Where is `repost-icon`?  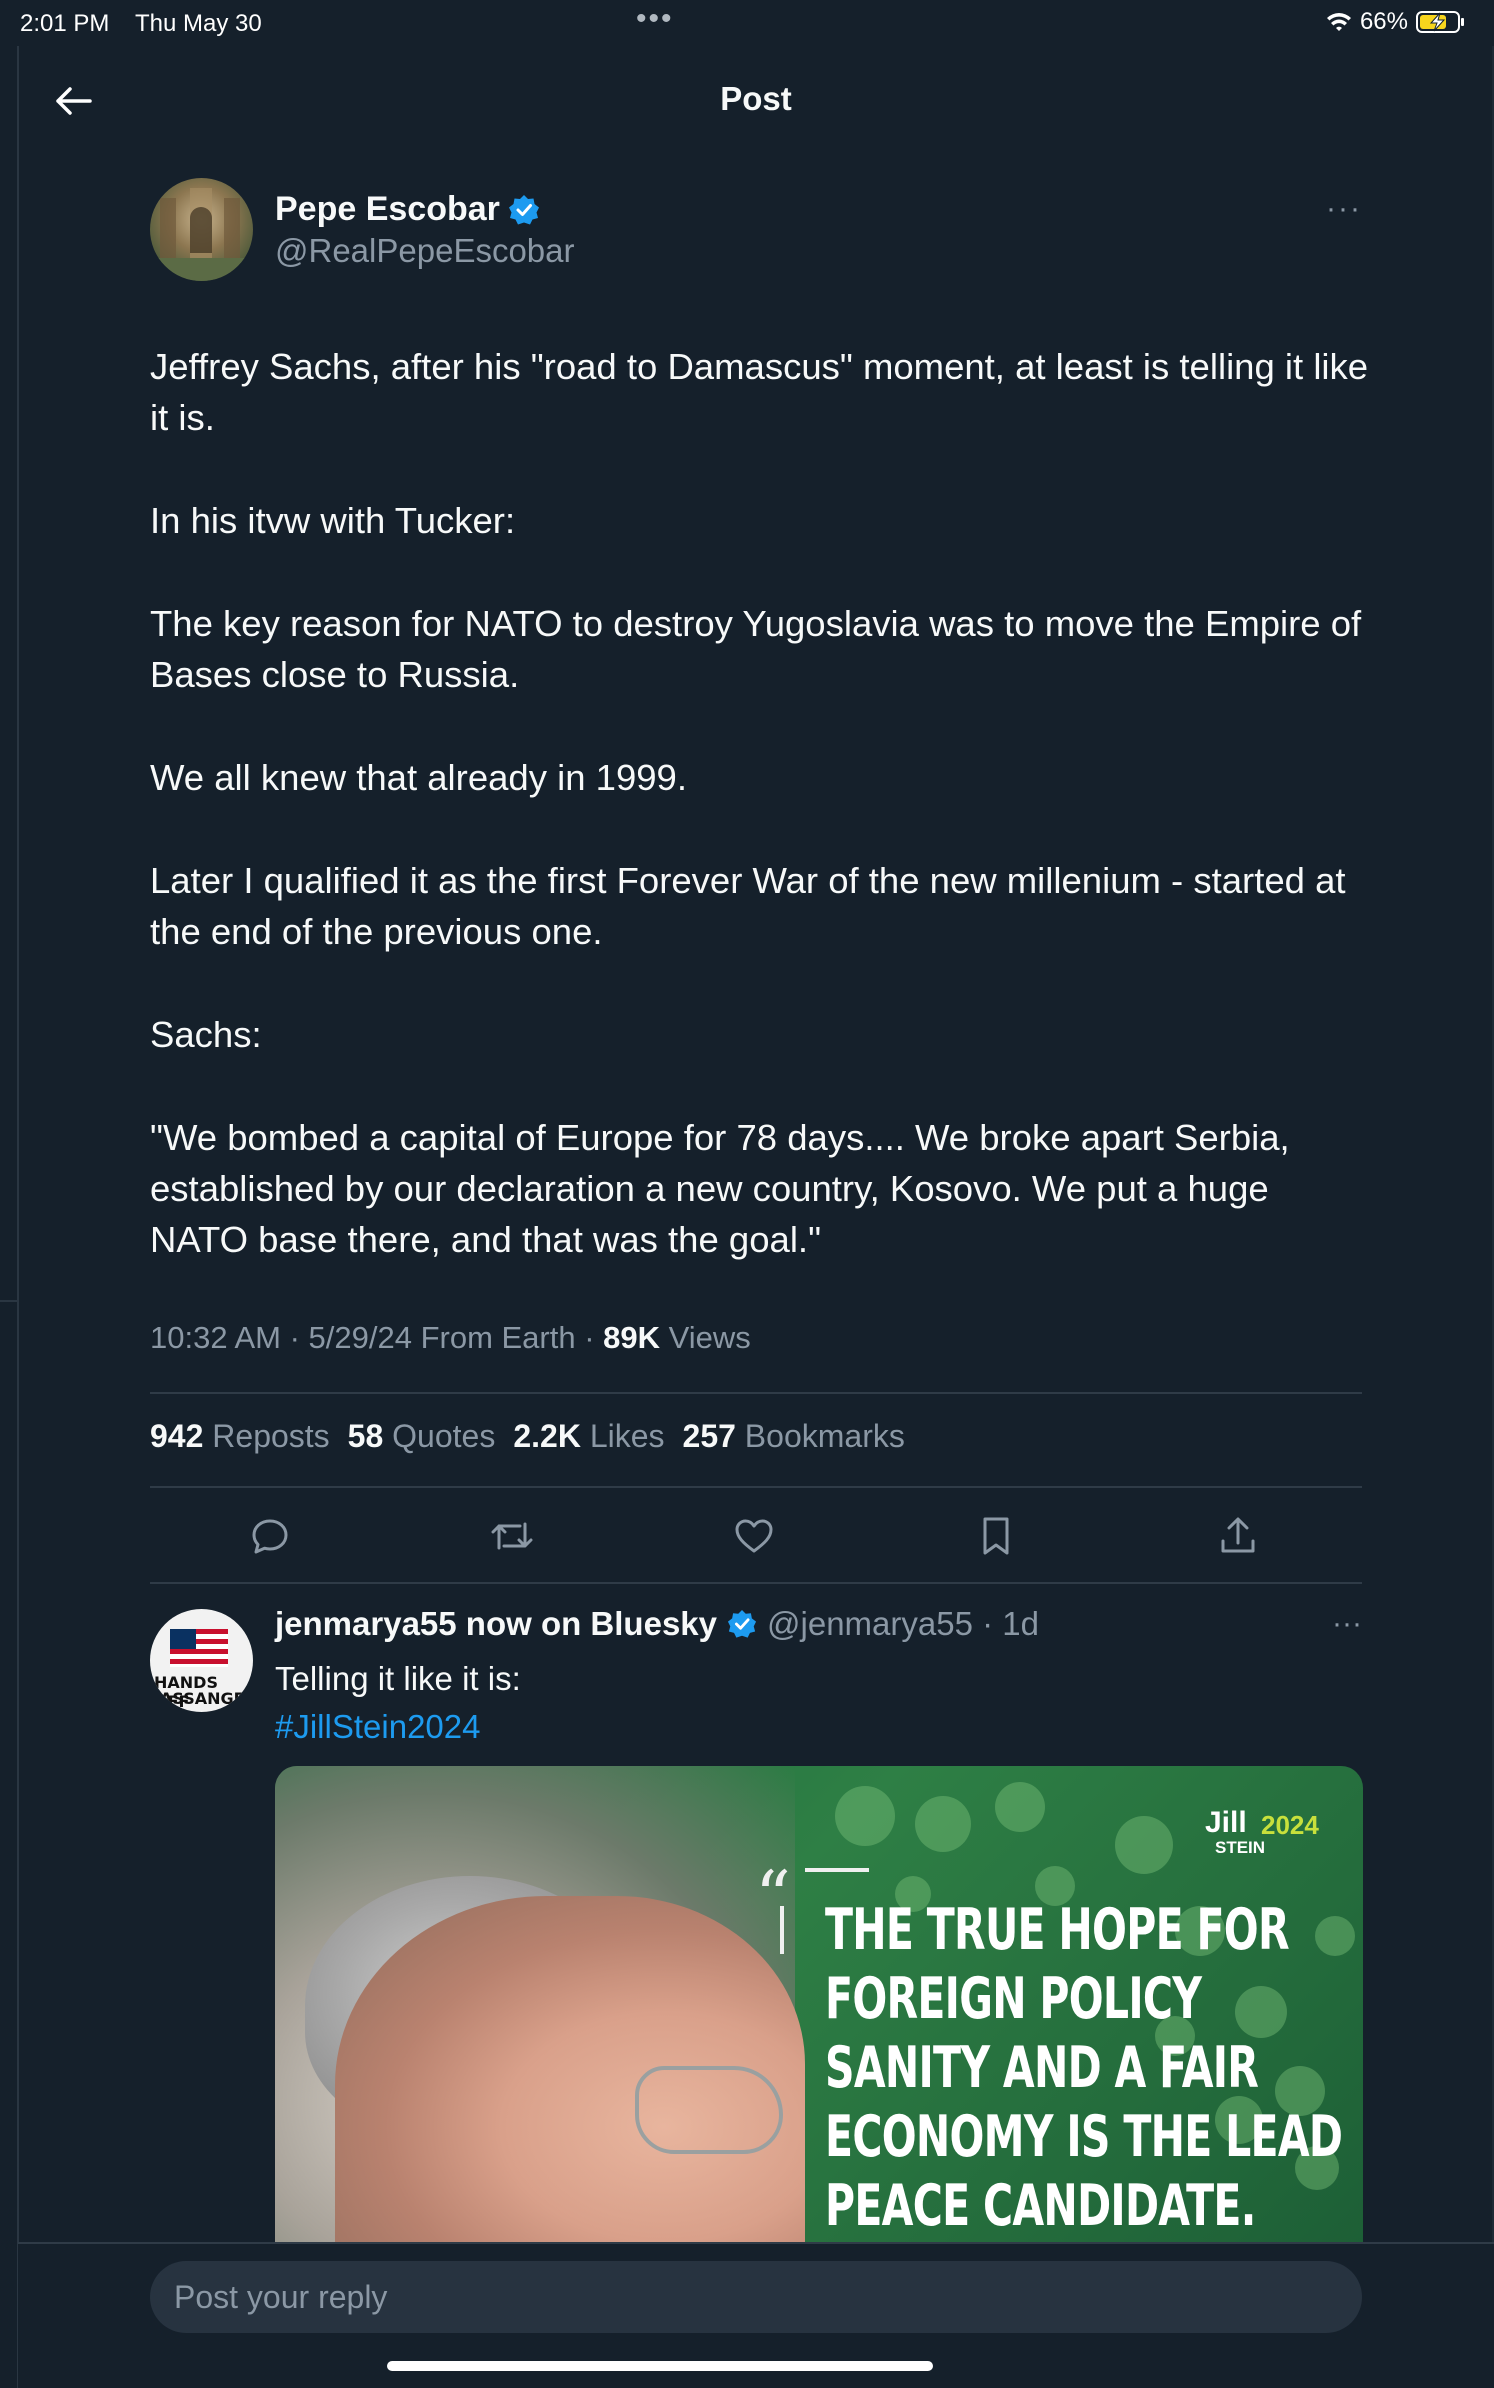
repost-icon is located at coordinates (512, 1536).